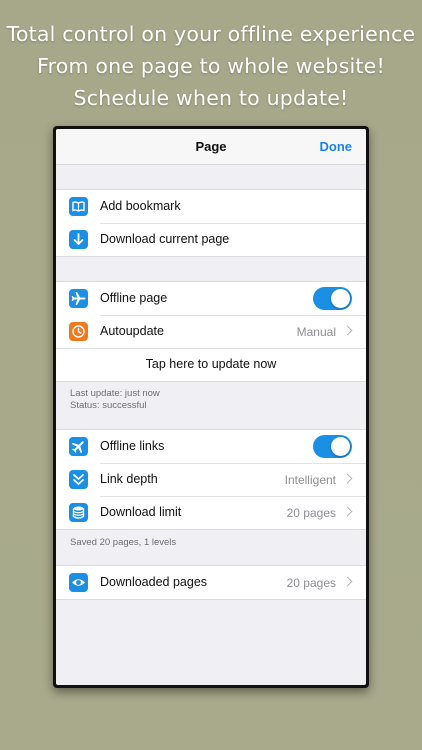 This screenshot has height=750, width=422. What do you see at coordinates (310, 480) in the screenshot?
I see `link-depth-value: Intelligent` at bounding box center [310, 480].